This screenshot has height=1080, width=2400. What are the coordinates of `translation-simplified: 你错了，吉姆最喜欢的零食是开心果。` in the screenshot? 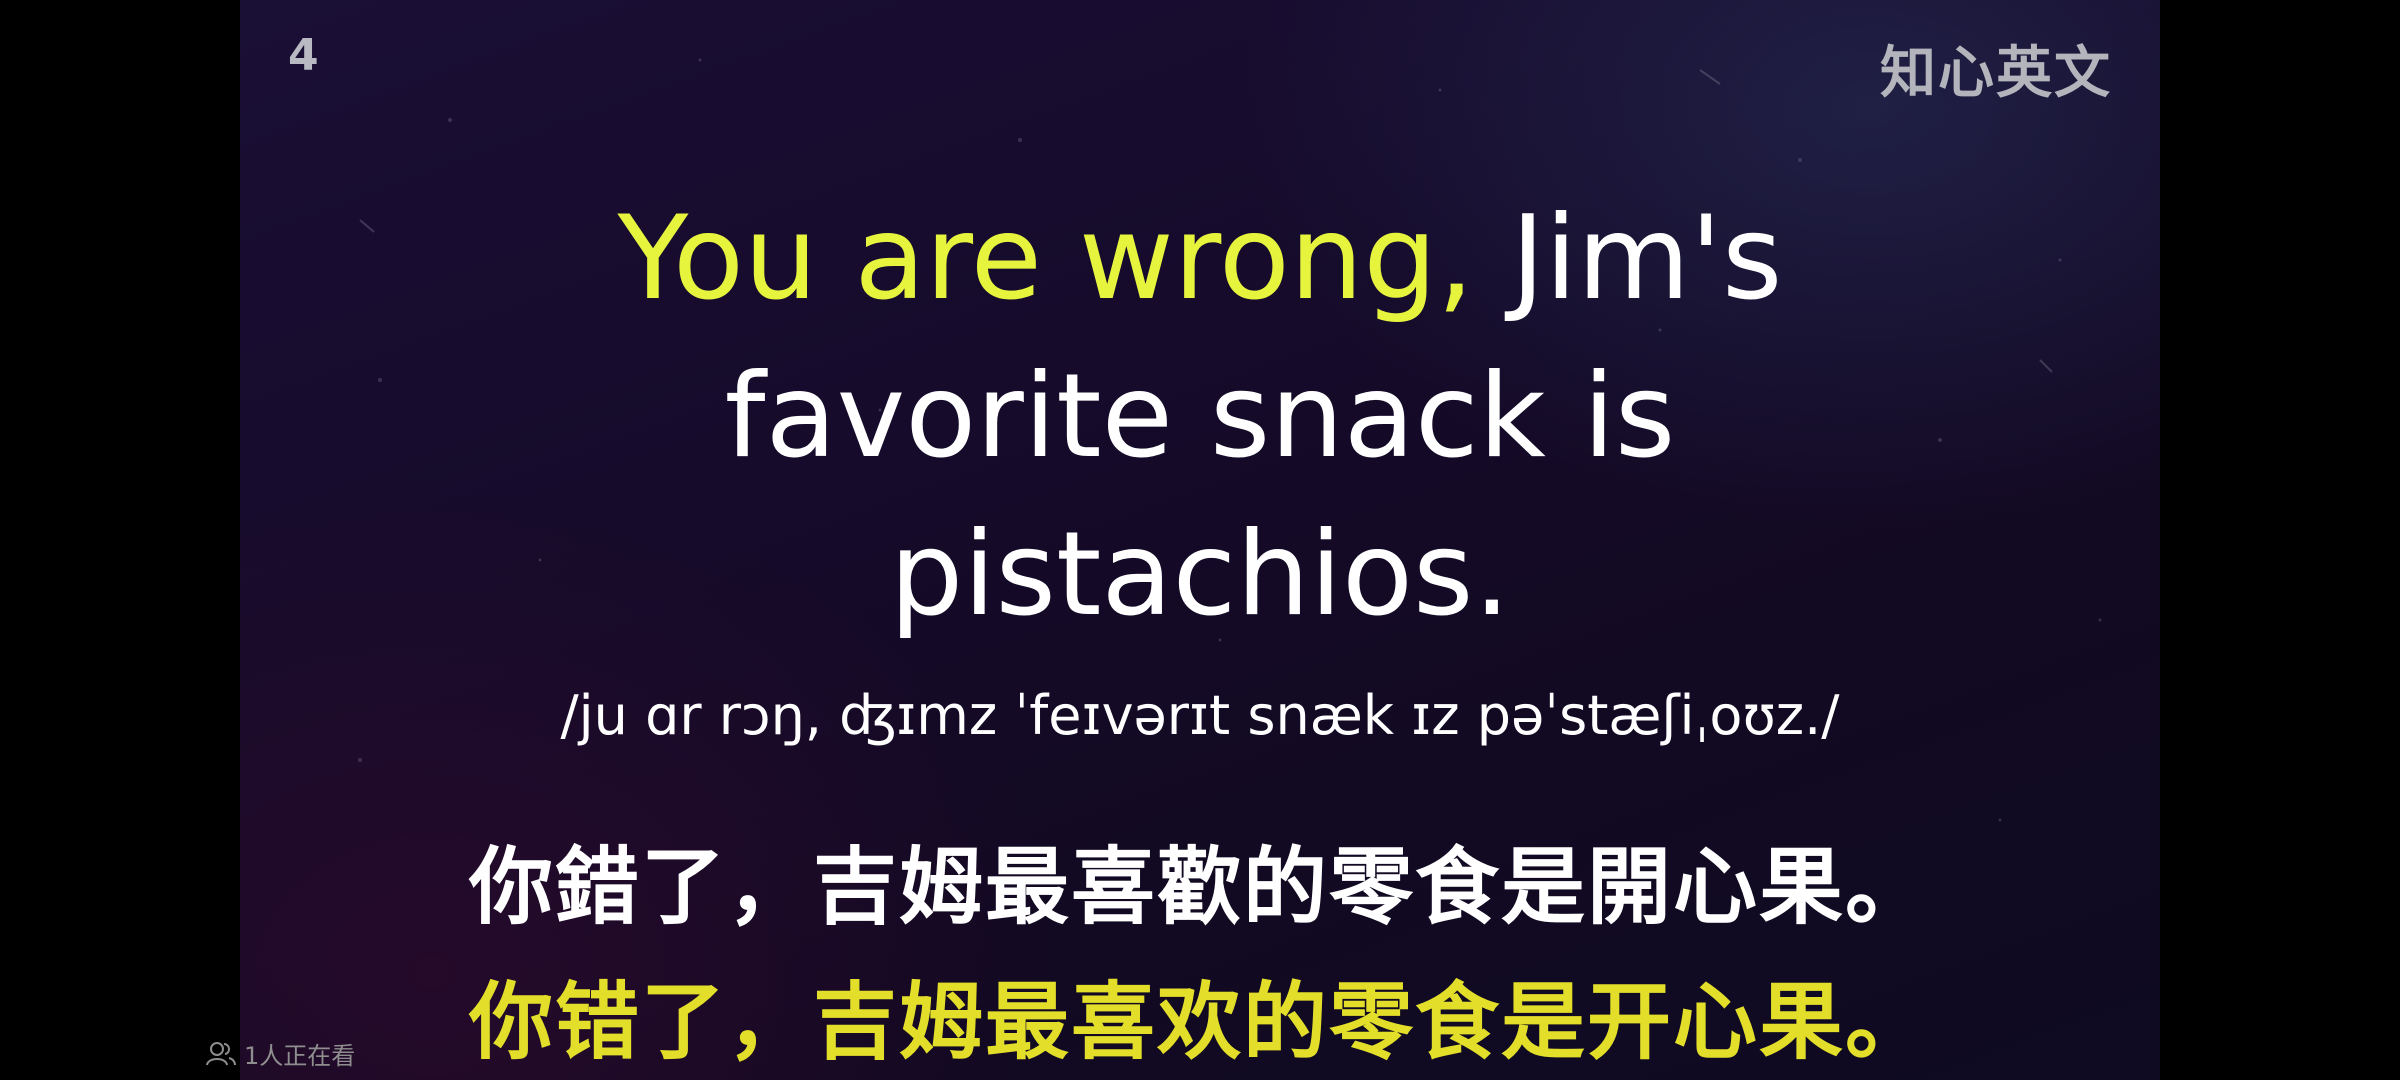 It's located at (1199, 1022).